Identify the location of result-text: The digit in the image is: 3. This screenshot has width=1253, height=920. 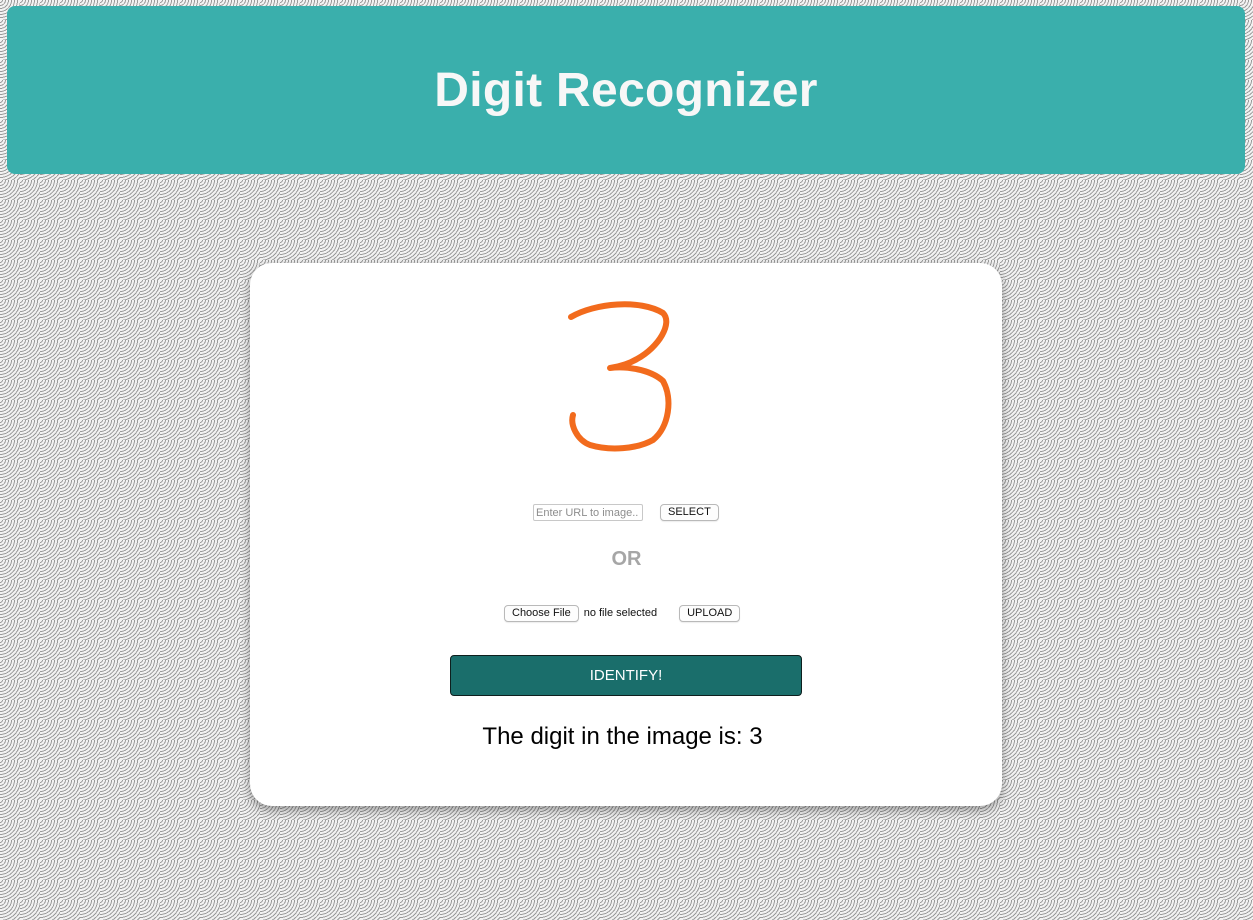
(622, 736).